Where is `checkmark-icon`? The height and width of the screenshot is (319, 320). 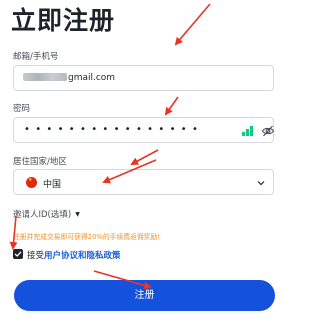
checkmark-icon is located at coordinates (18, 254).